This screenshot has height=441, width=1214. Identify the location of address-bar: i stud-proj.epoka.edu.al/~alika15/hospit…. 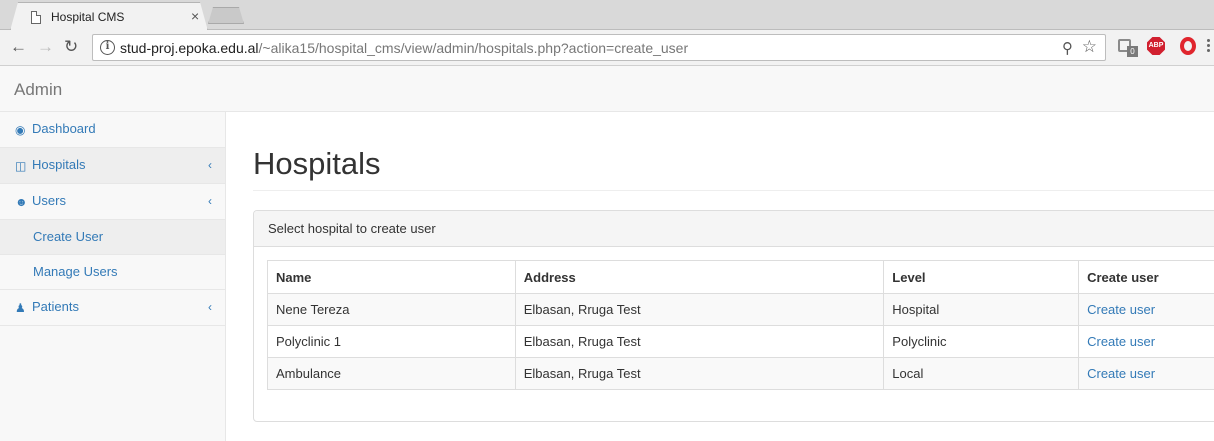
(599, 47).